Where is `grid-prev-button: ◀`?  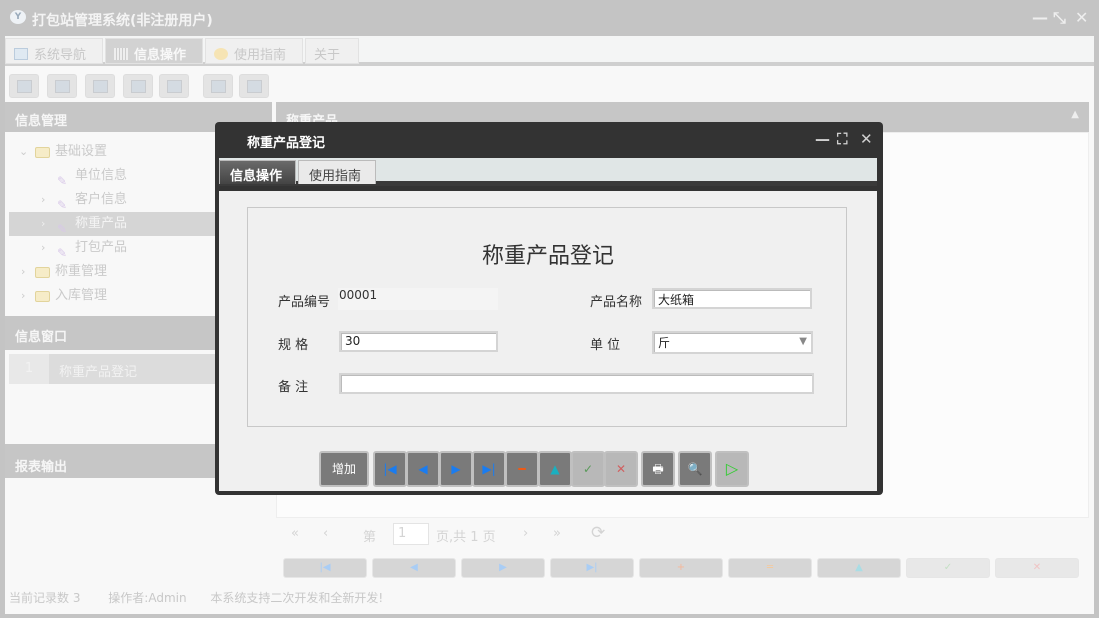 grid-prev-button: ◀ is located at coordinates (414, 568).